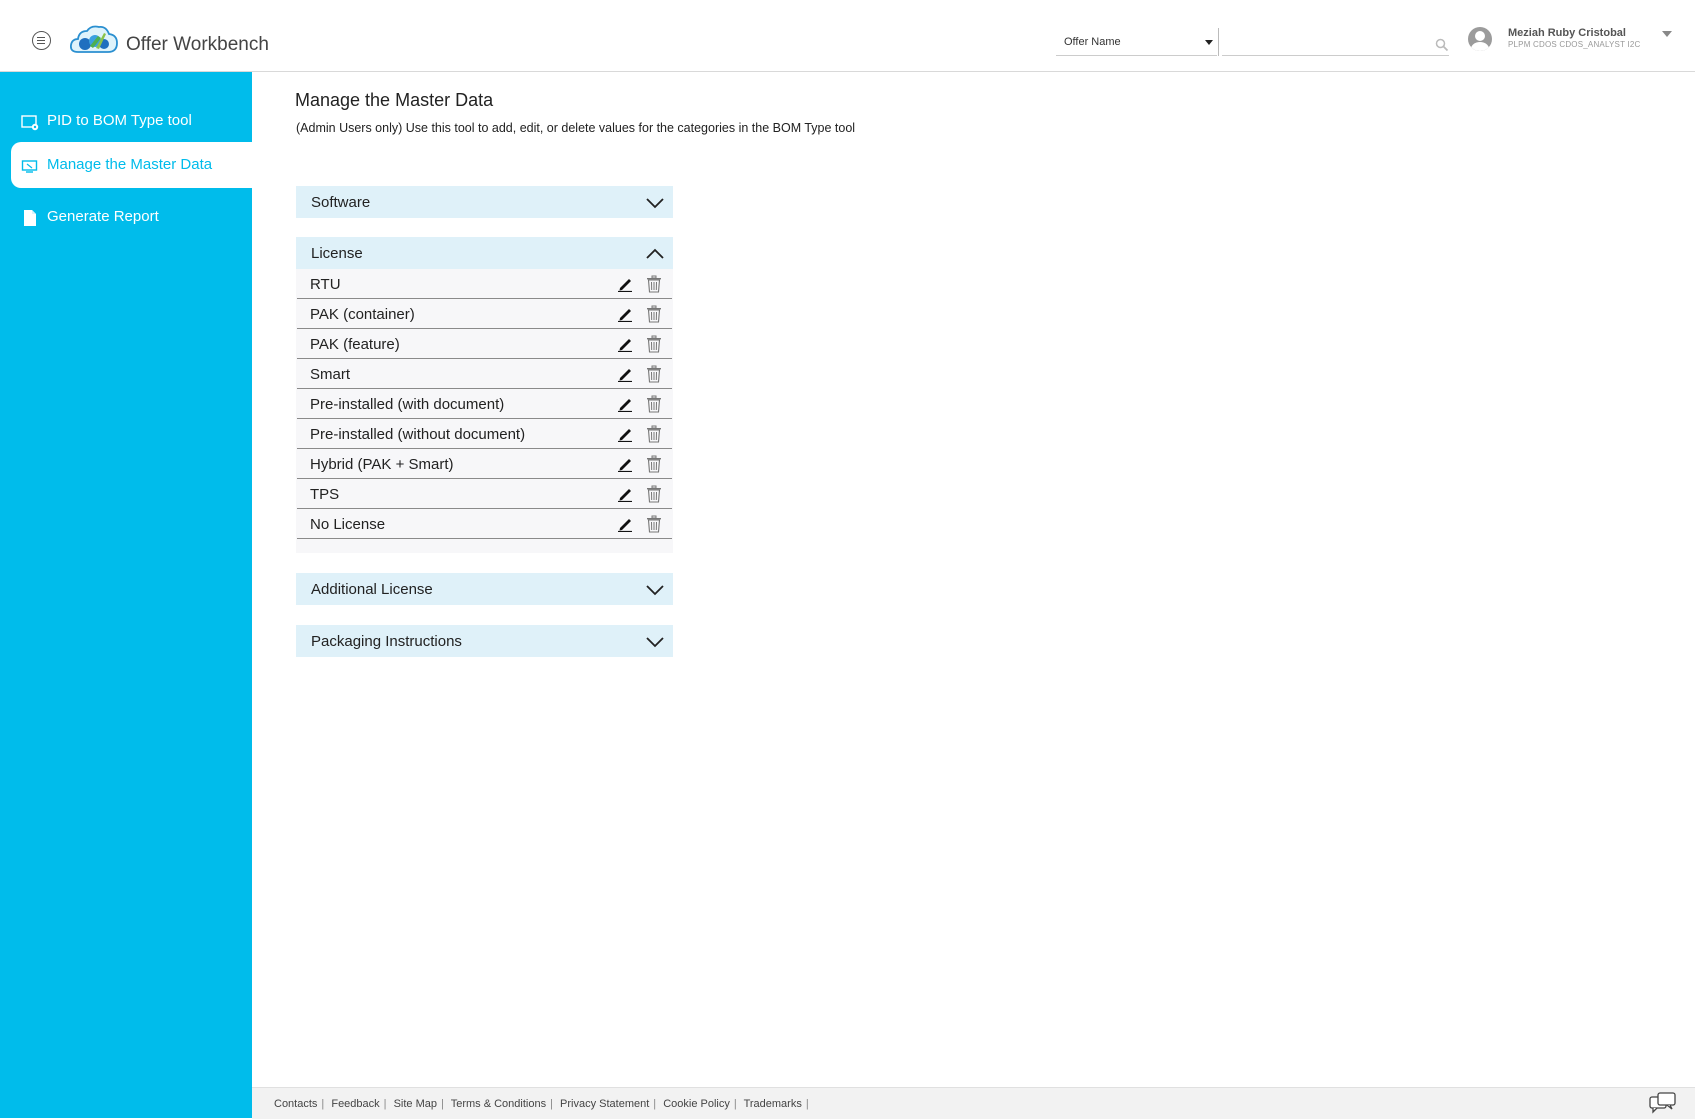  What do you see at coordinates (330, 374) in the screenshot?
I see `list-item-label: Smart` at bounding box center [330, 374].